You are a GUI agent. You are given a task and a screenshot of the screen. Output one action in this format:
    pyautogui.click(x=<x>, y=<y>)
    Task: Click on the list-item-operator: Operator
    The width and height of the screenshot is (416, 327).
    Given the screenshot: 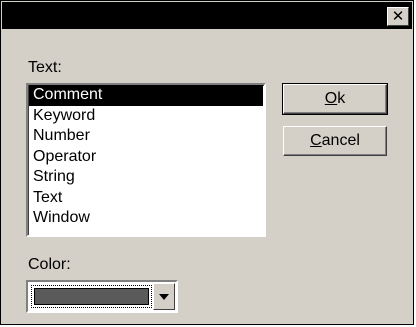 What is the action you would take?
    pyautogui.click(x=146, y=157)
    